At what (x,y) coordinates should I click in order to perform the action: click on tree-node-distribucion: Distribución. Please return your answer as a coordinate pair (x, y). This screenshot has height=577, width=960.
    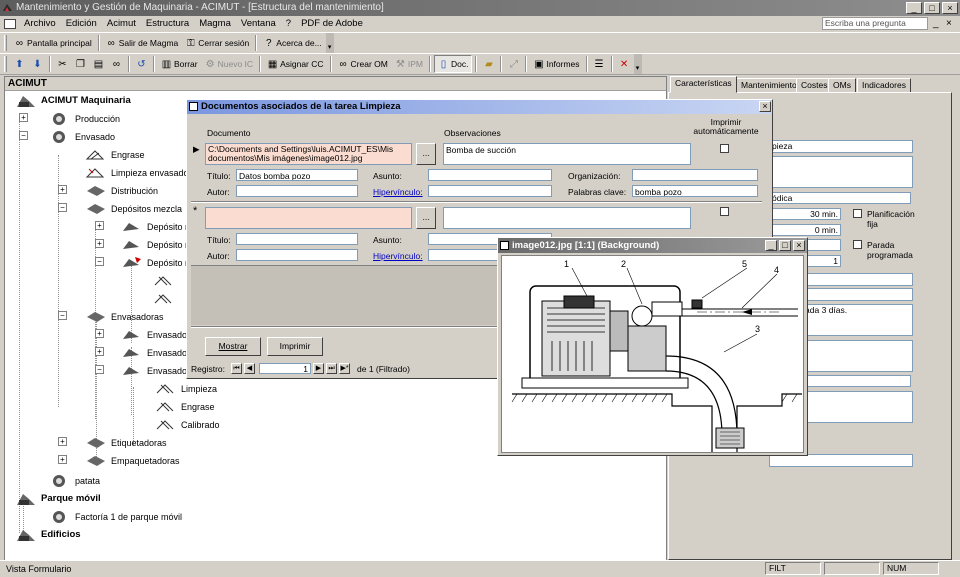
    Looking at the image, I should click on (121, 191).